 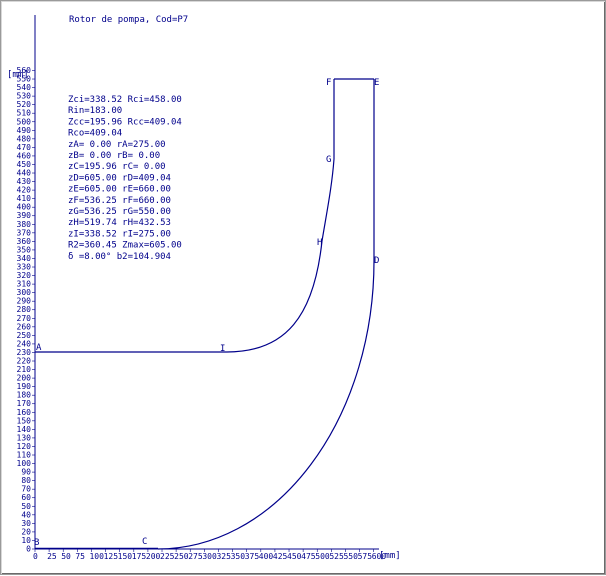 What do you see at coordinates (119, 212) in the screenshot?
I see `parameter-line: zG=536.25 rG=550.00` at bounding box center [119, 212].